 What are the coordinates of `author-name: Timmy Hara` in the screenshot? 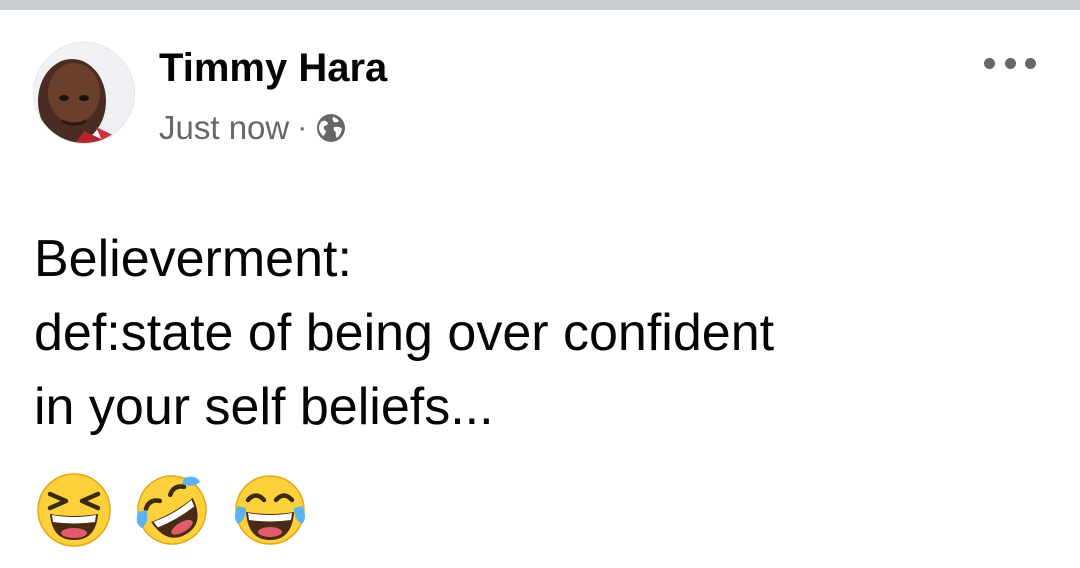 It's located at (273, 68).